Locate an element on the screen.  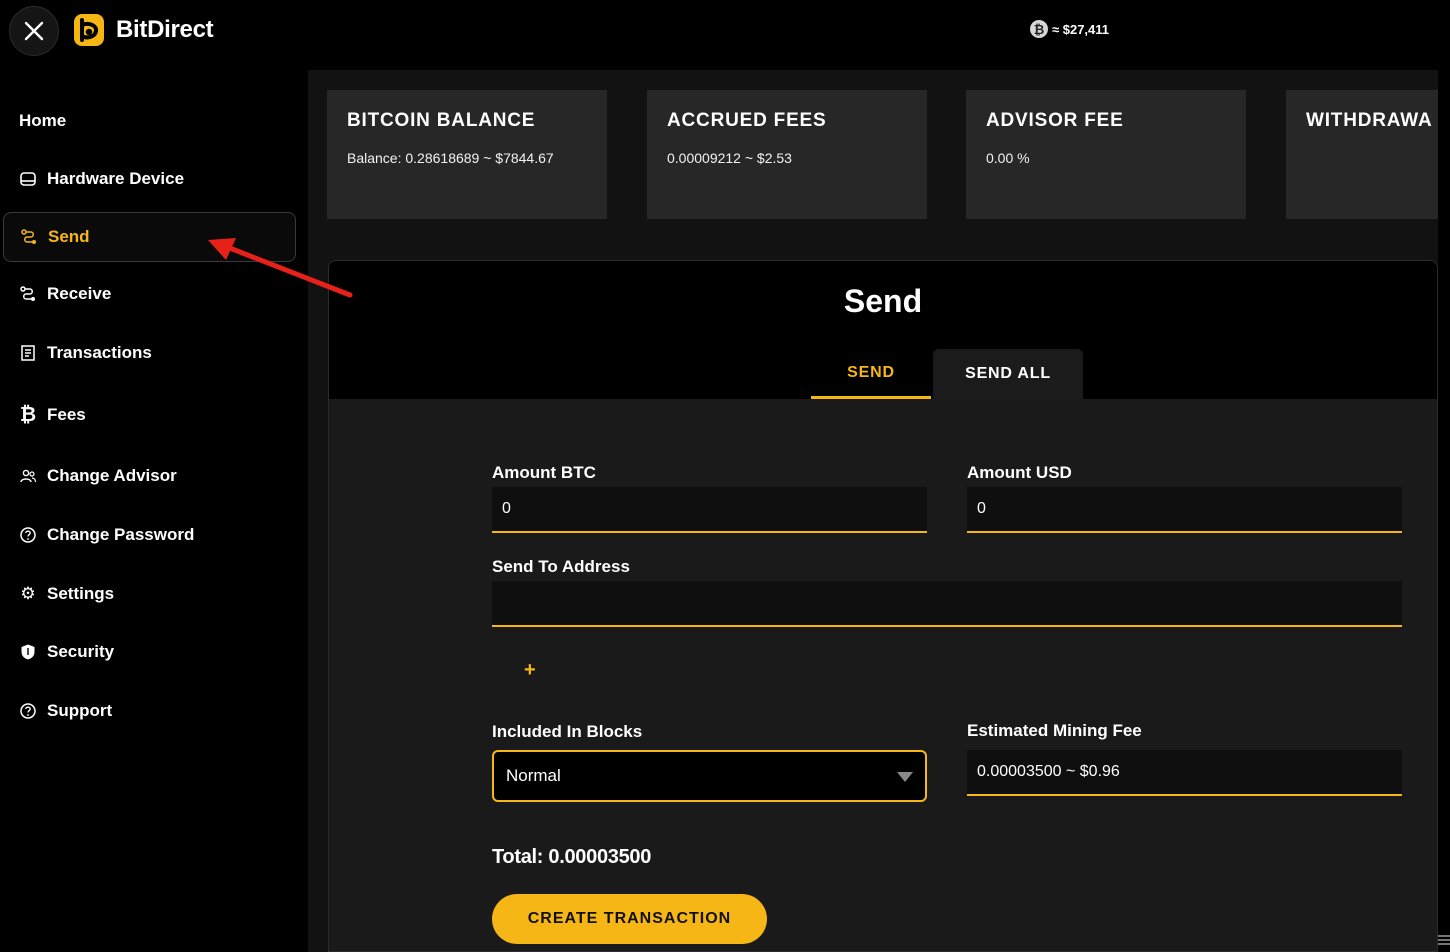
close-icon is located at coordinates (34, 31).